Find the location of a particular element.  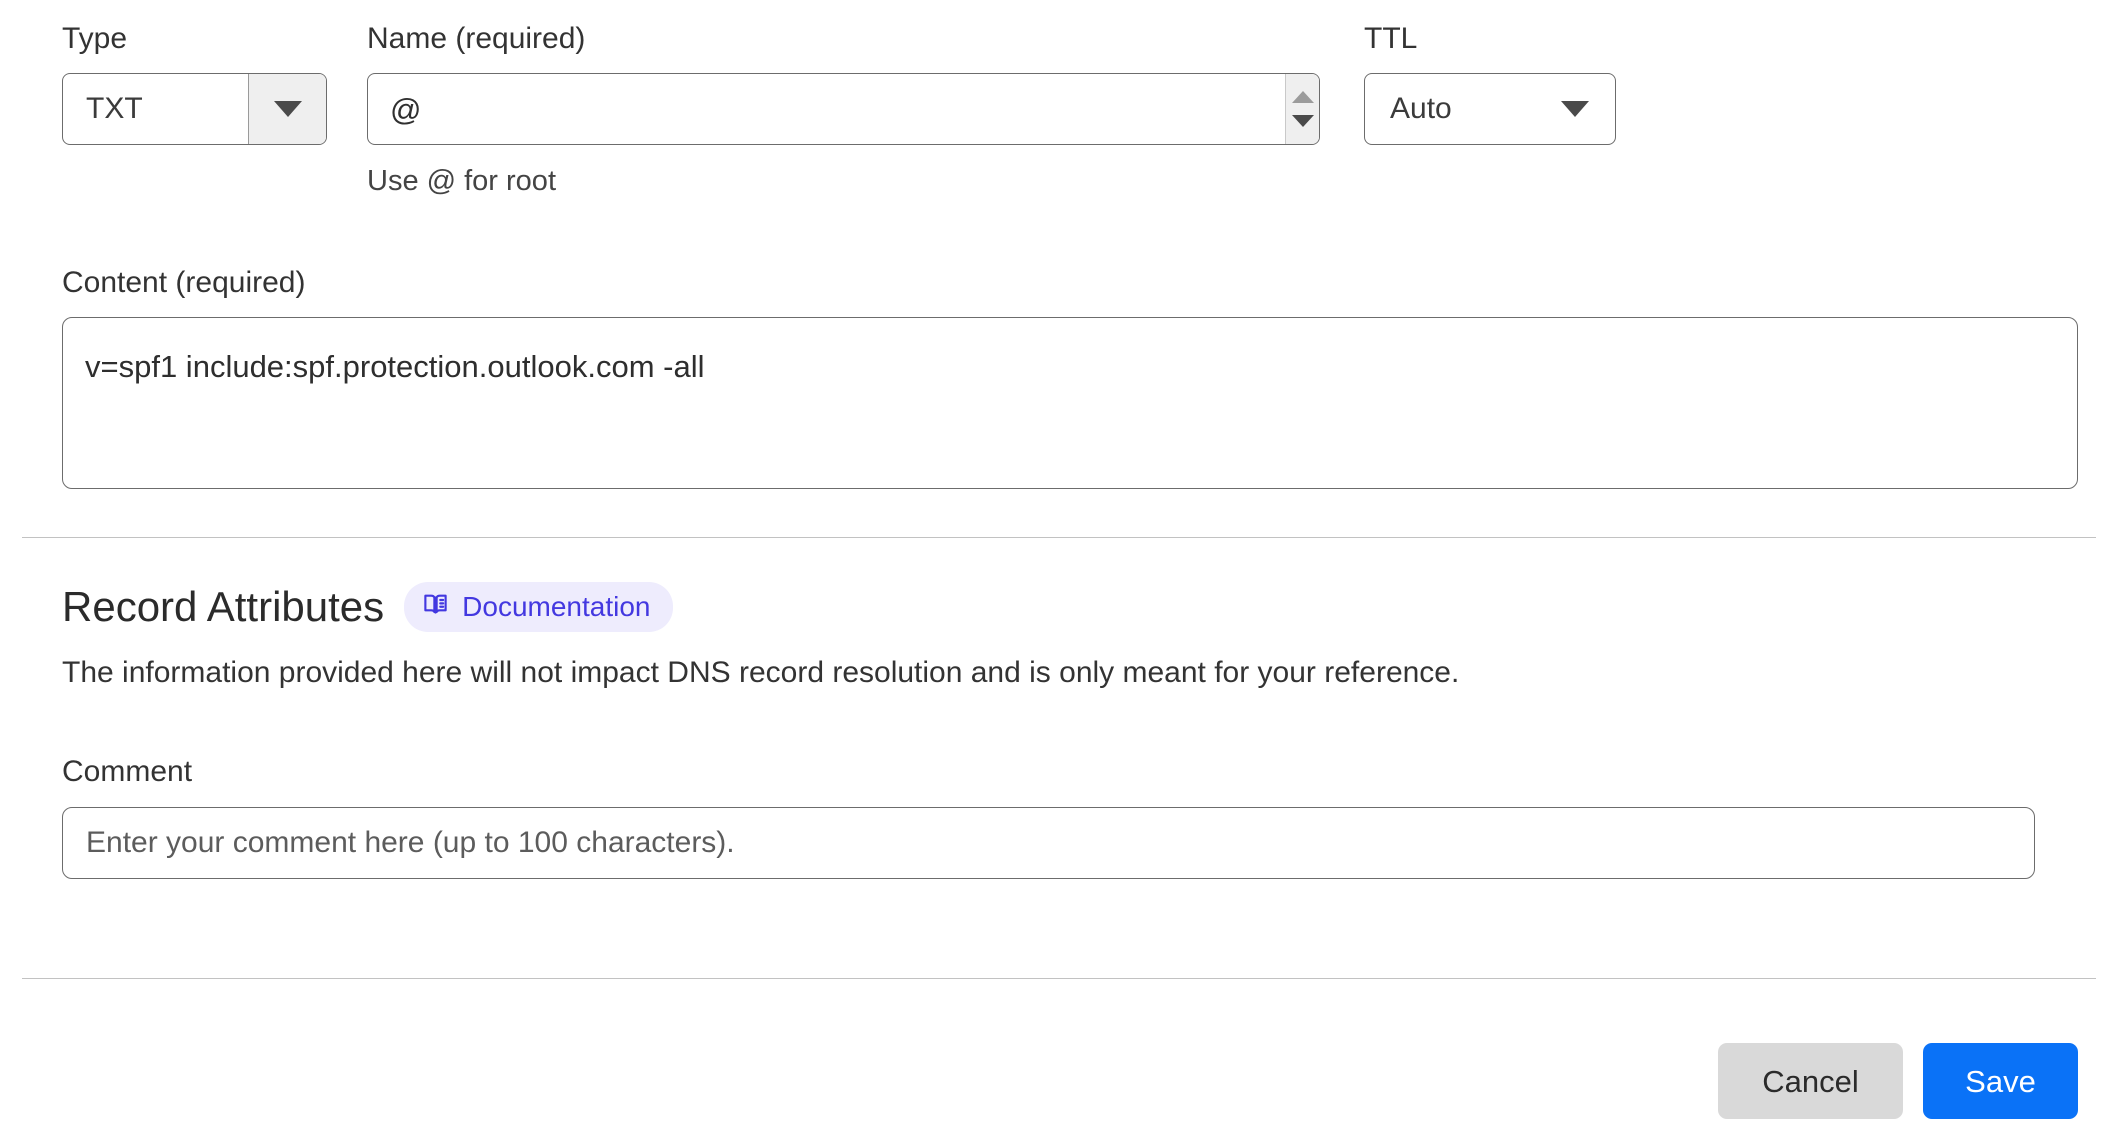

documentation-badge: Documentation is located at coordinates (538, 607).